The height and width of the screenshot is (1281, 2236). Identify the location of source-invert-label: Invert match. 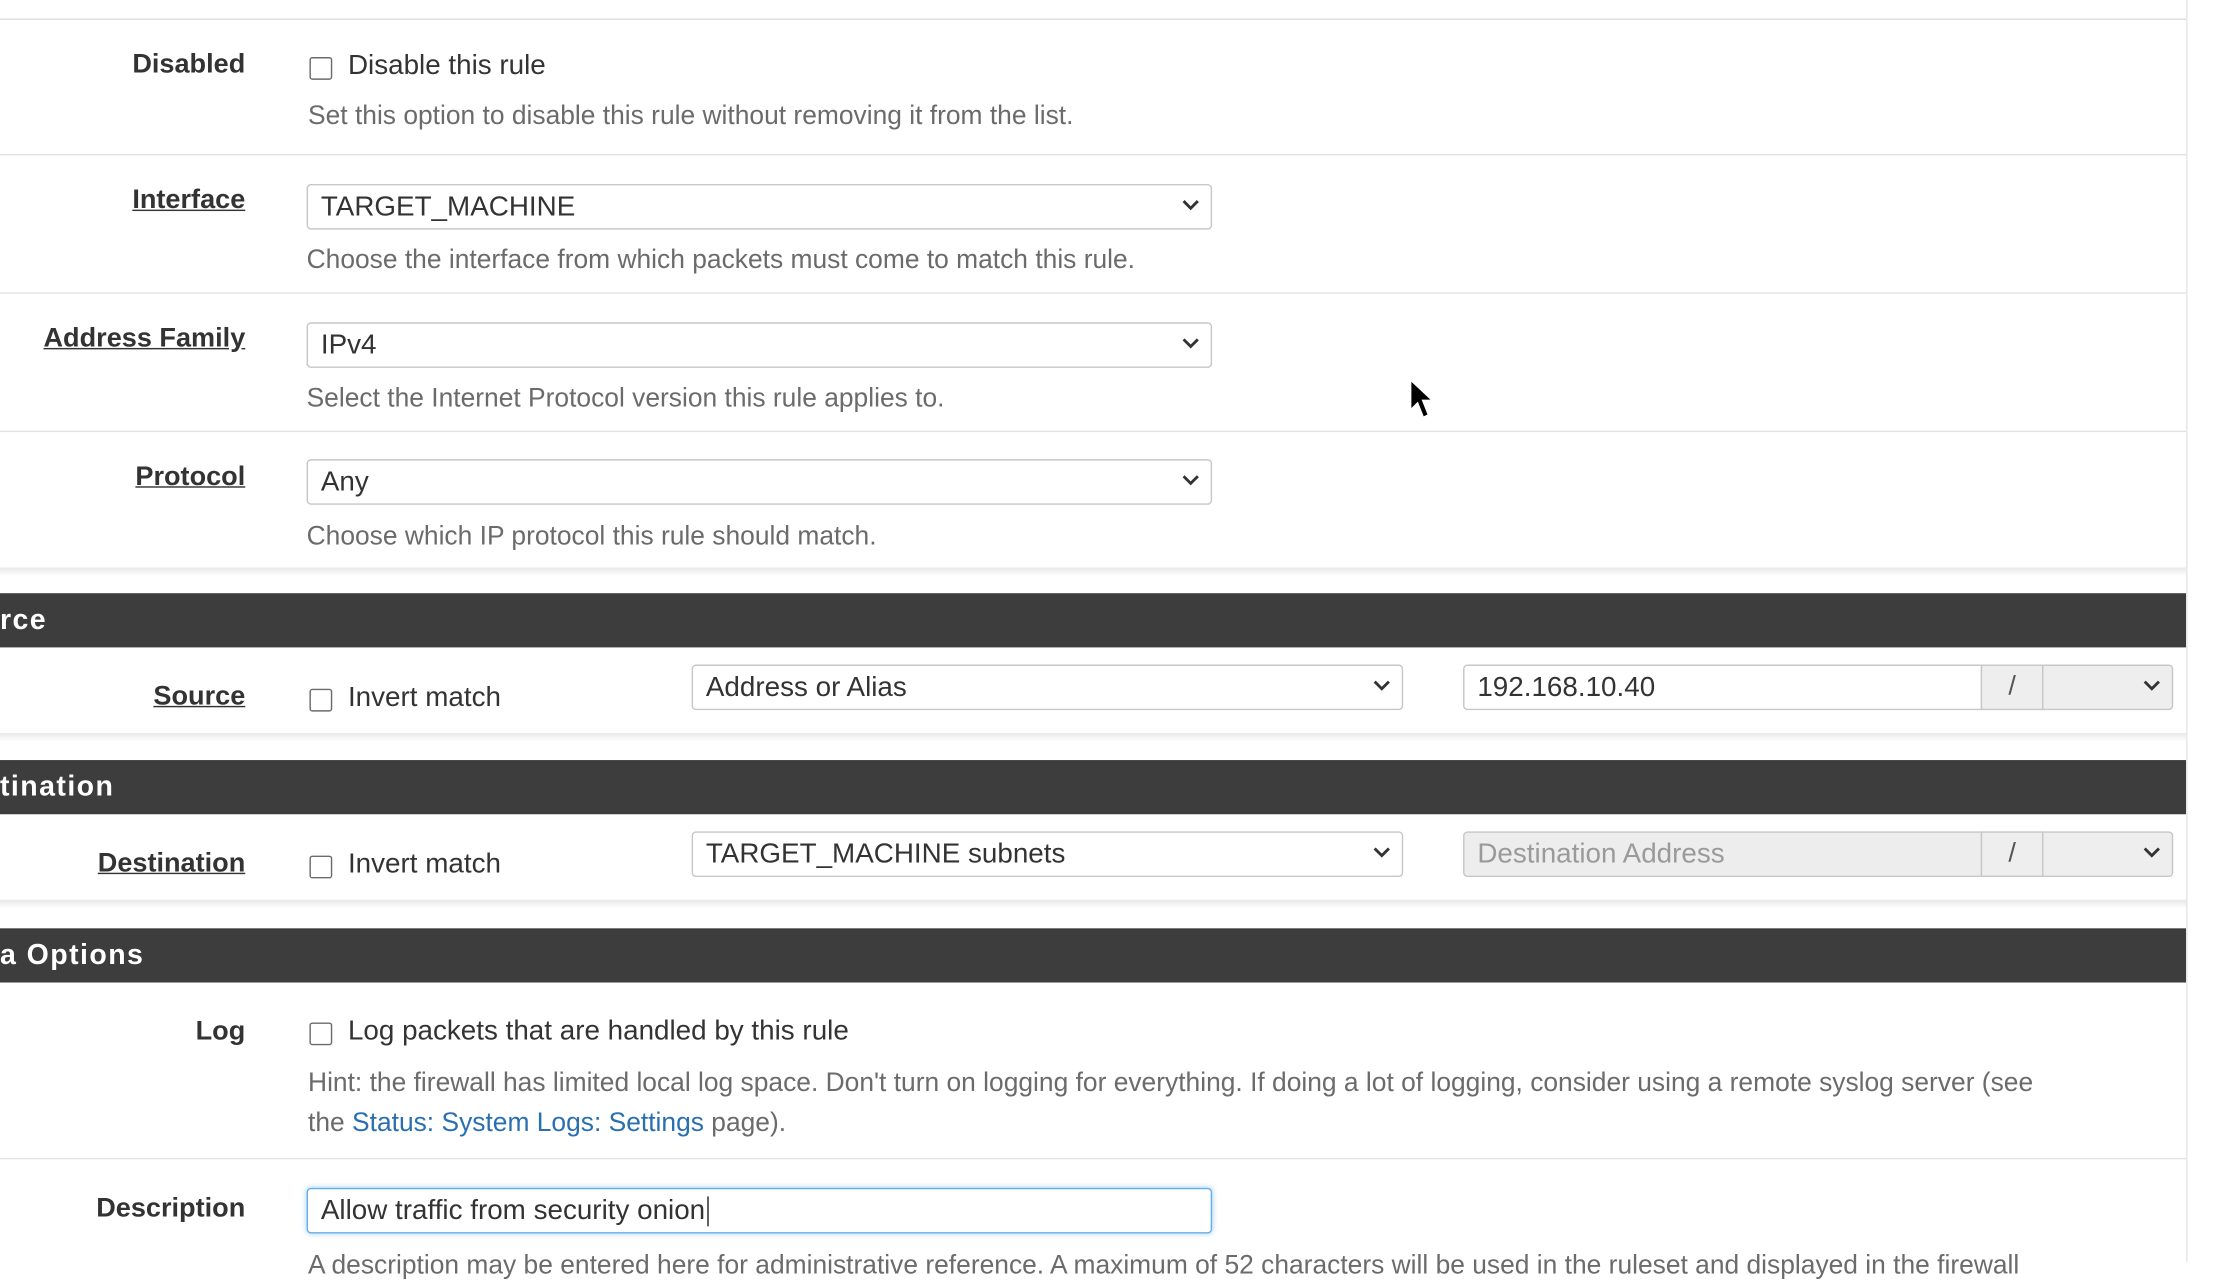
(424, 697).